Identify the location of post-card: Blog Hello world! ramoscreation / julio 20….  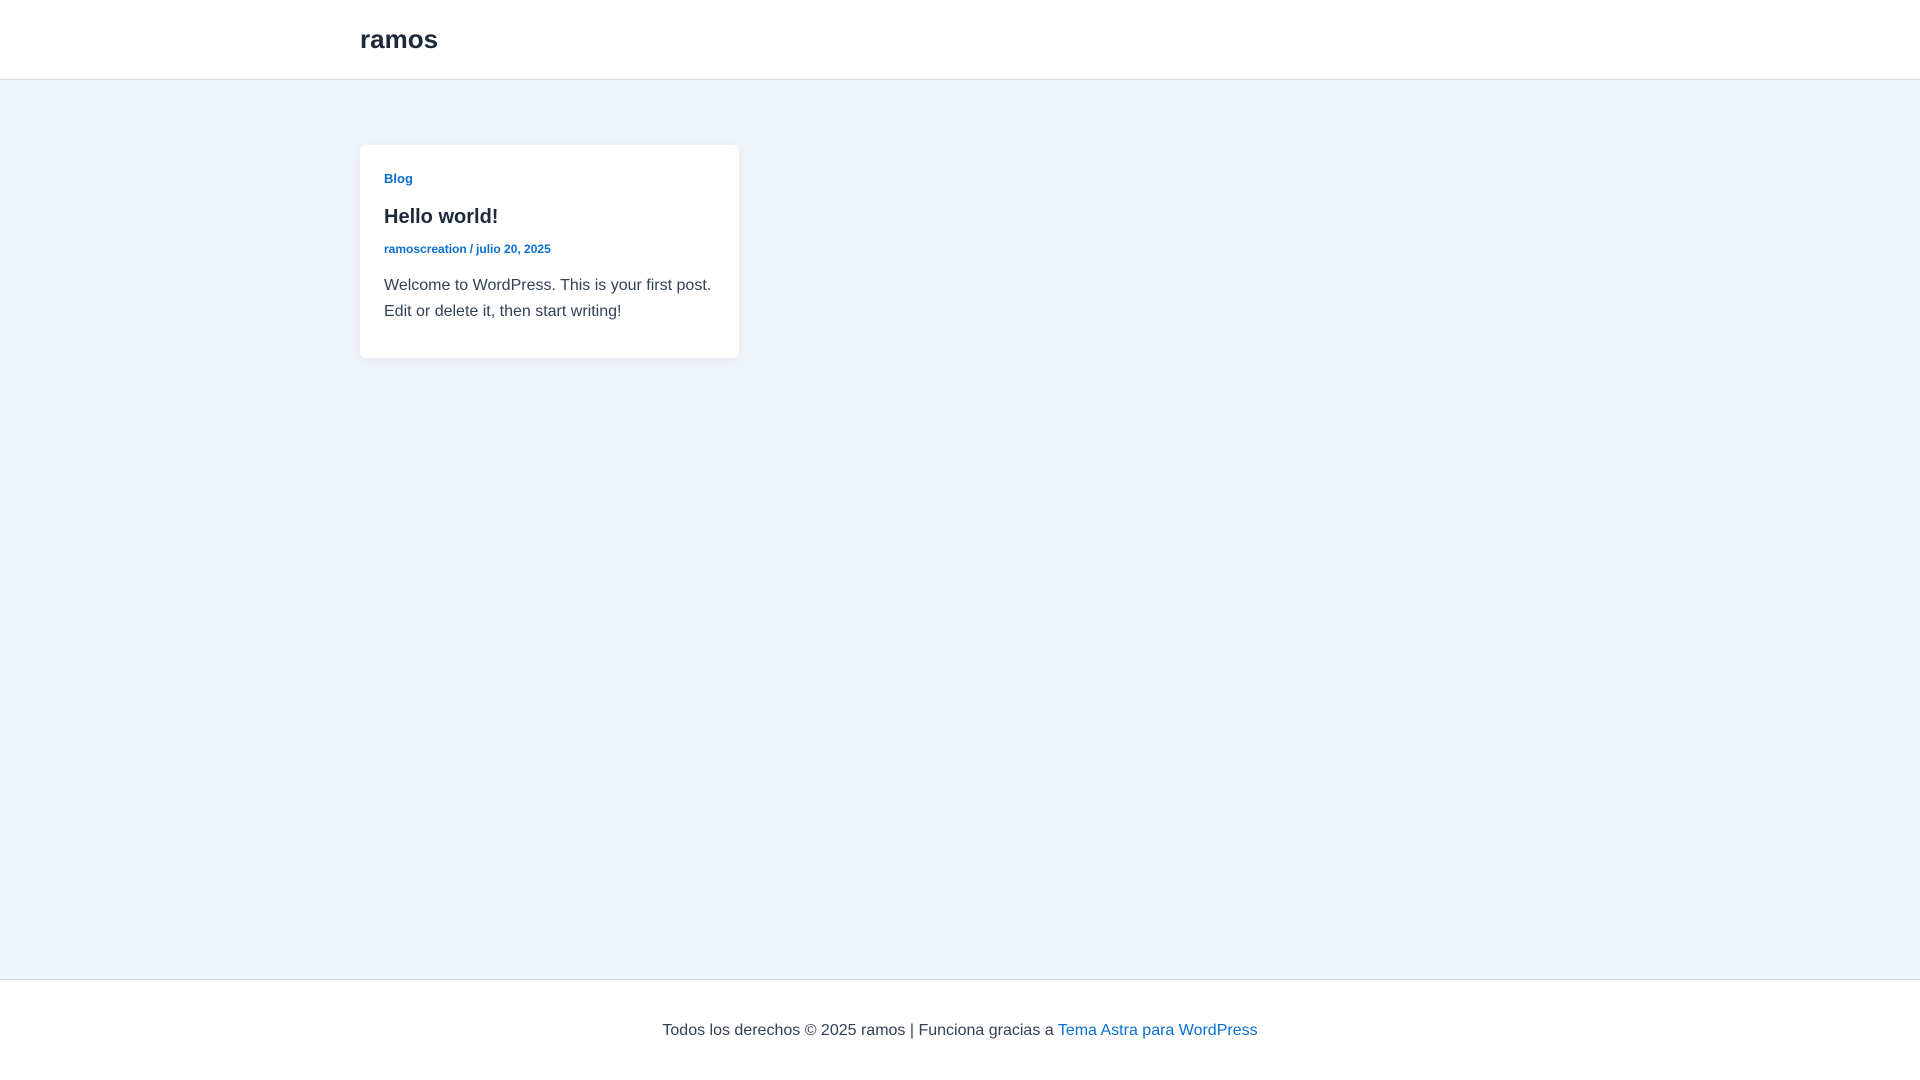
(549, 251).